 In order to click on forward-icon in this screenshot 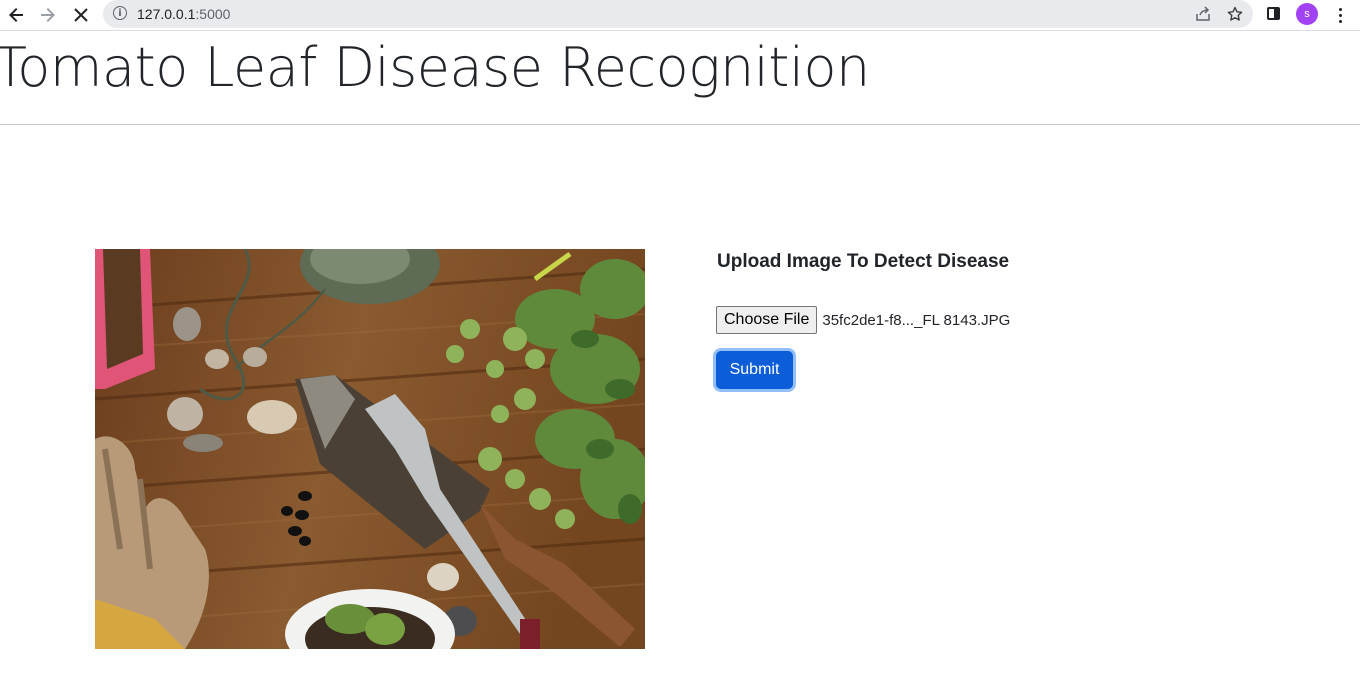, I will do `click(48, 15)`.